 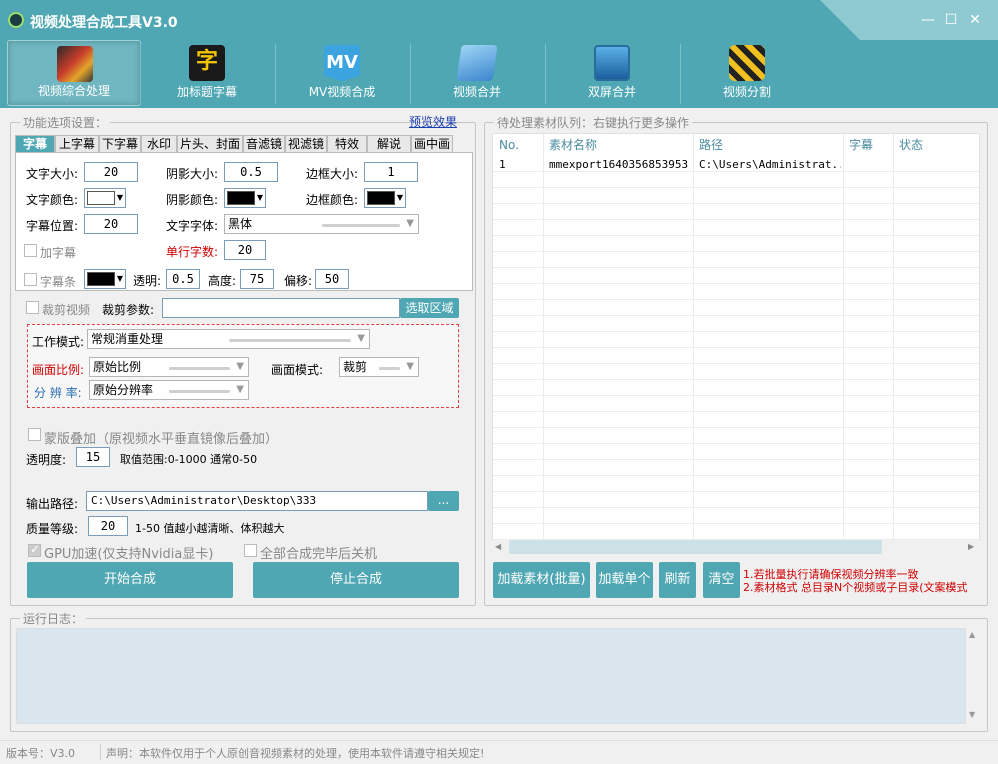 What do you see at coordinates (861, 145) in the screenshot?
I see `col-header-subtitle: 字幕` at bounding box center [861, 145].